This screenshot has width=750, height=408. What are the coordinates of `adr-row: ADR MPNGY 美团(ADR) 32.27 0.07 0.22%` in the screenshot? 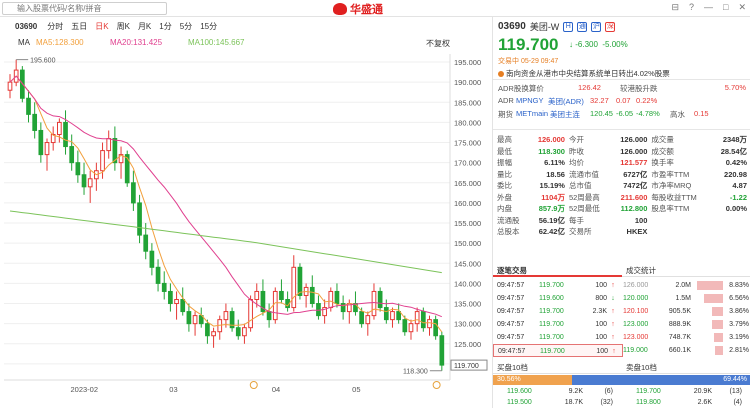 It's located at (622, 101).